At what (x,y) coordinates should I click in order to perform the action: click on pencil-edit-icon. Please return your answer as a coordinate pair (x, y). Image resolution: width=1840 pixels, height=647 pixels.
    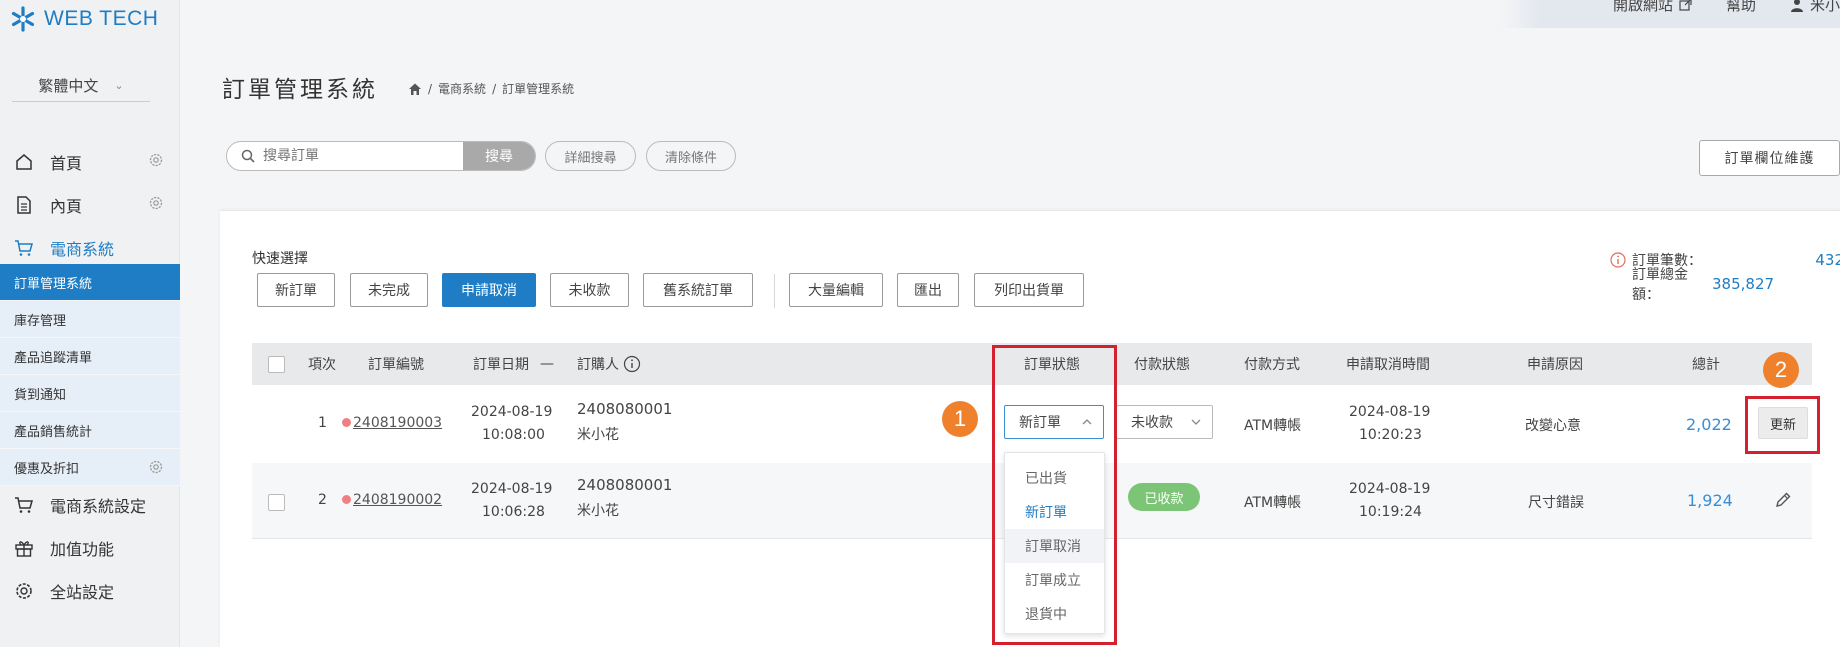
    Looking at the image, I should click on (1783, 500).